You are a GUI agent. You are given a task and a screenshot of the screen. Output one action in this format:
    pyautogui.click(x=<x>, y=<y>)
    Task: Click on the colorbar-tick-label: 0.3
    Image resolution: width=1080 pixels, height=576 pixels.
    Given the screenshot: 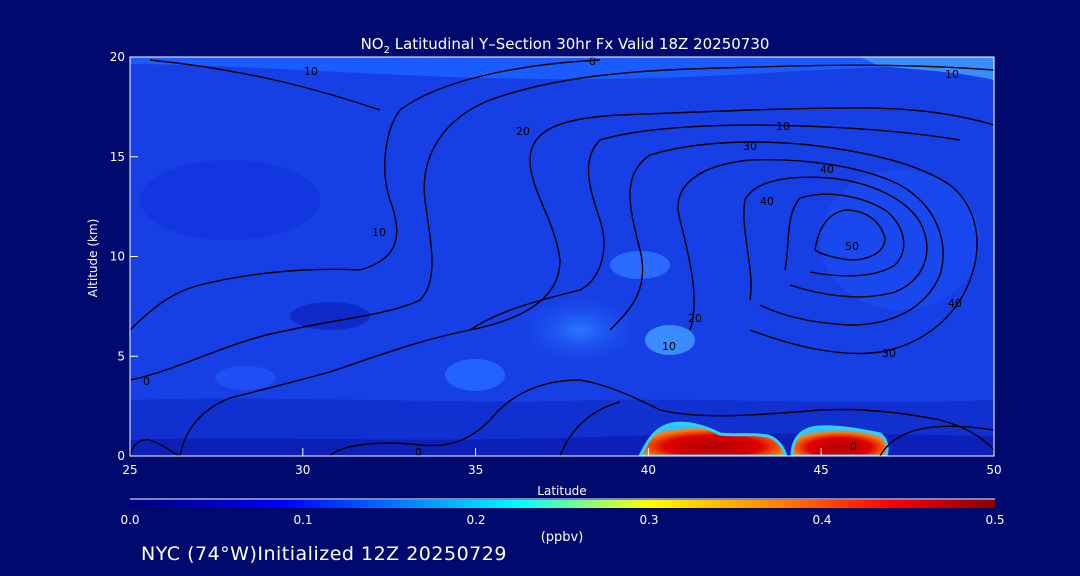 What is the action you would take?
    pyautogui.click(x=648, y=520)
    